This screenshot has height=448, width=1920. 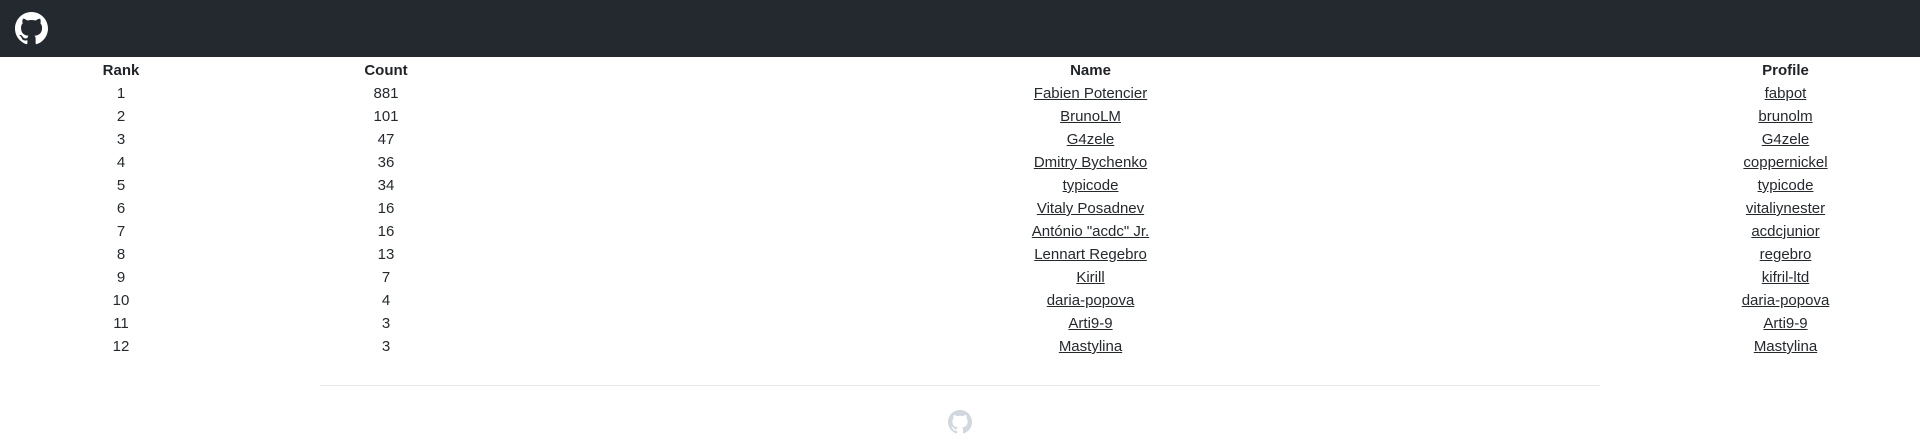 What do you see at coordinates (31, 28) in the screenshot?
I see `github-logo-icon` at bounding box center [31, 28].